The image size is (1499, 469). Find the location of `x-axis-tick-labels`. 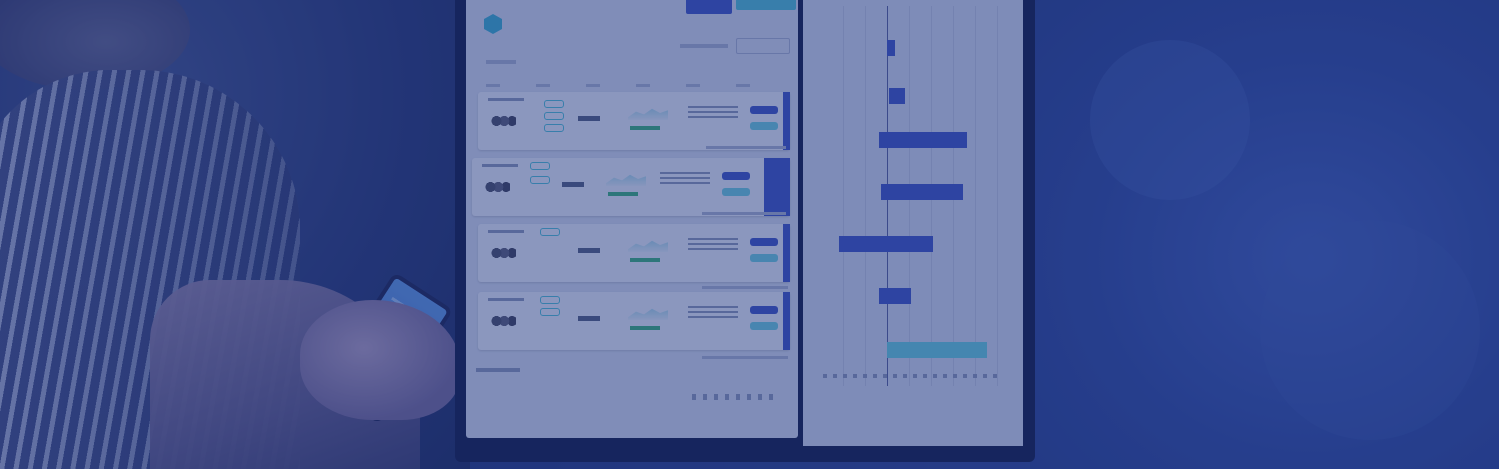

x-axis-tick-labels is located at coordinates (913, 376).